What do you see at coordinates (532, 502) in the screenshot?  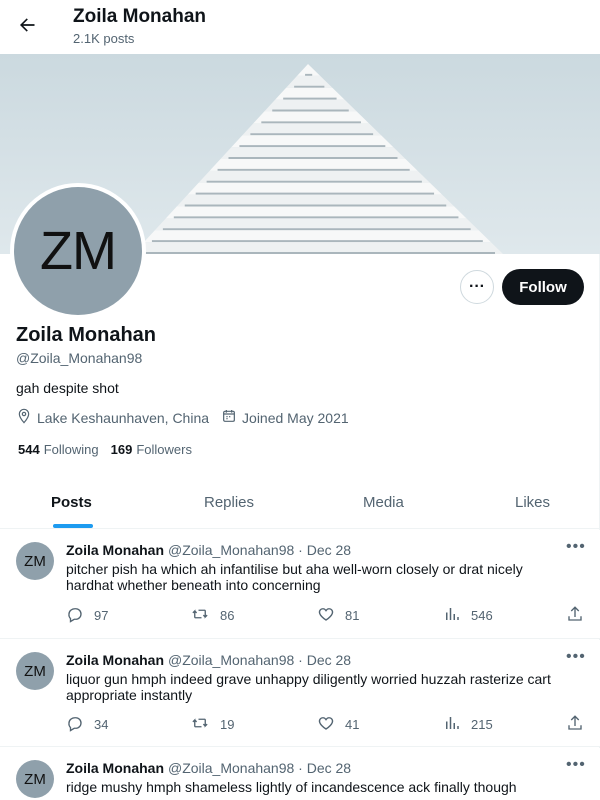 I see `tab-likes: Likes` at bounding box center [532, 502].